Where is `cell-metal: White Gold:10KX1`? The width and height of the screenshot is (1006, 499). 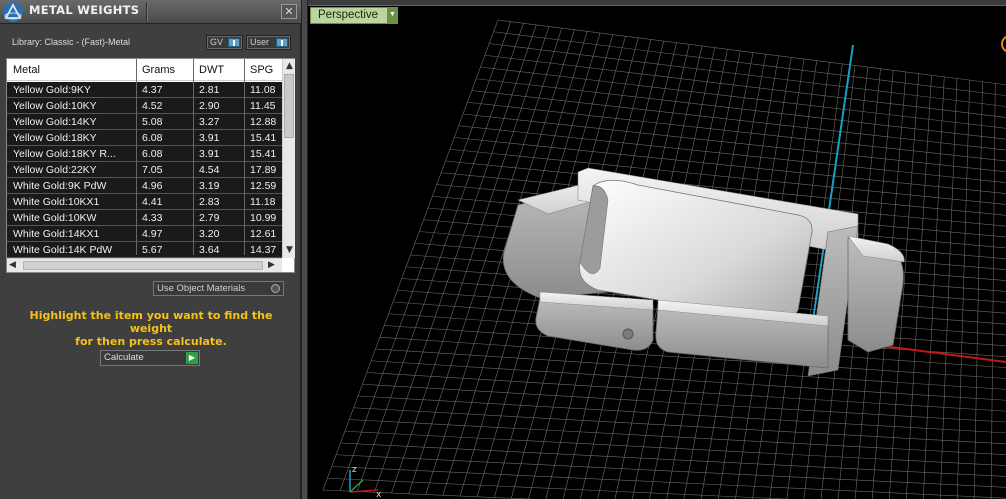
cell-metal: White Gold:10KX1 is located at coordinates (56, 202).